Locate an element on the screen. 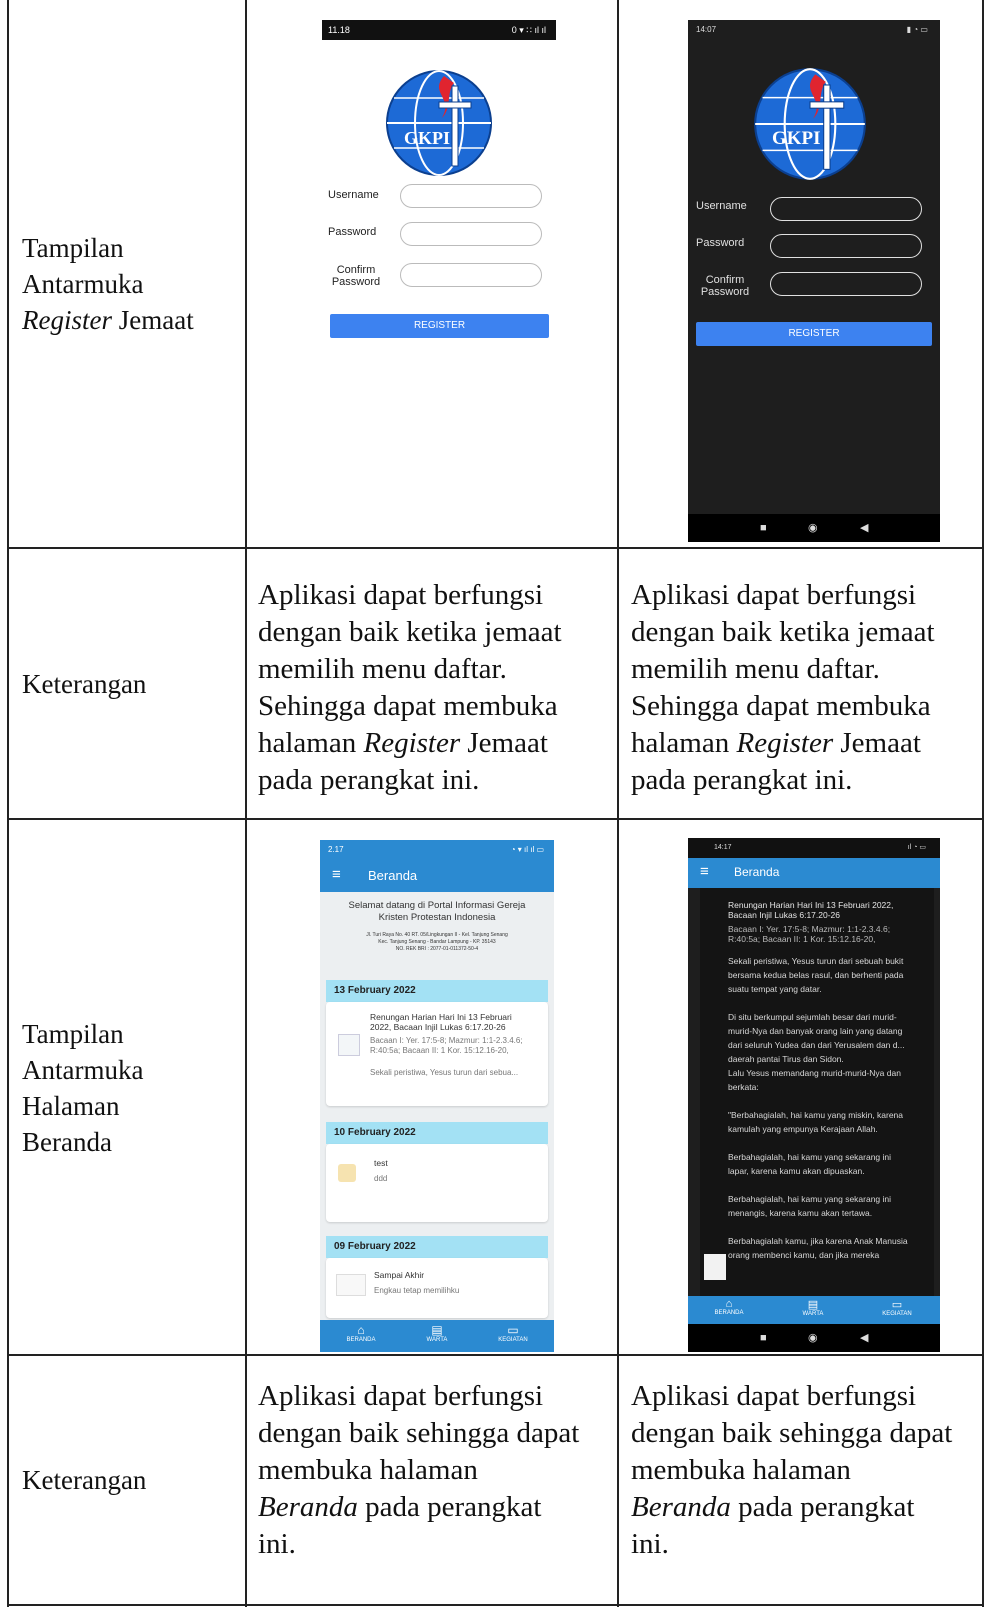 The height and width of the screenshot is (1607, 1006). news-card: Sampai Akhir Engkau tetap memilihku is located at coordinates (437, 1288).